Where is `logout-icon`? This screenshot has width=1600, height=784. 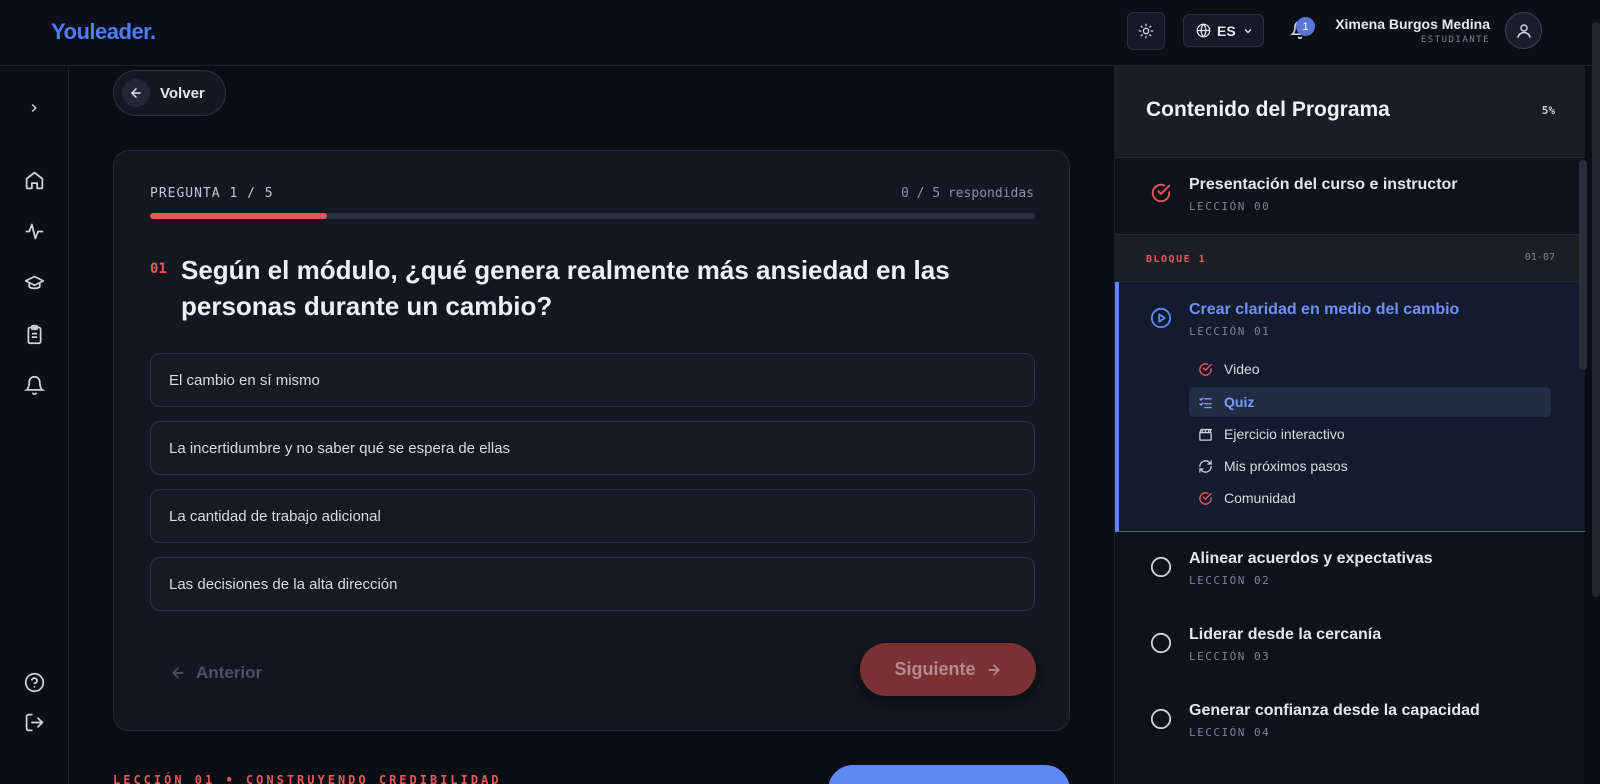 logout-icon is located at coordinates (34, 722).